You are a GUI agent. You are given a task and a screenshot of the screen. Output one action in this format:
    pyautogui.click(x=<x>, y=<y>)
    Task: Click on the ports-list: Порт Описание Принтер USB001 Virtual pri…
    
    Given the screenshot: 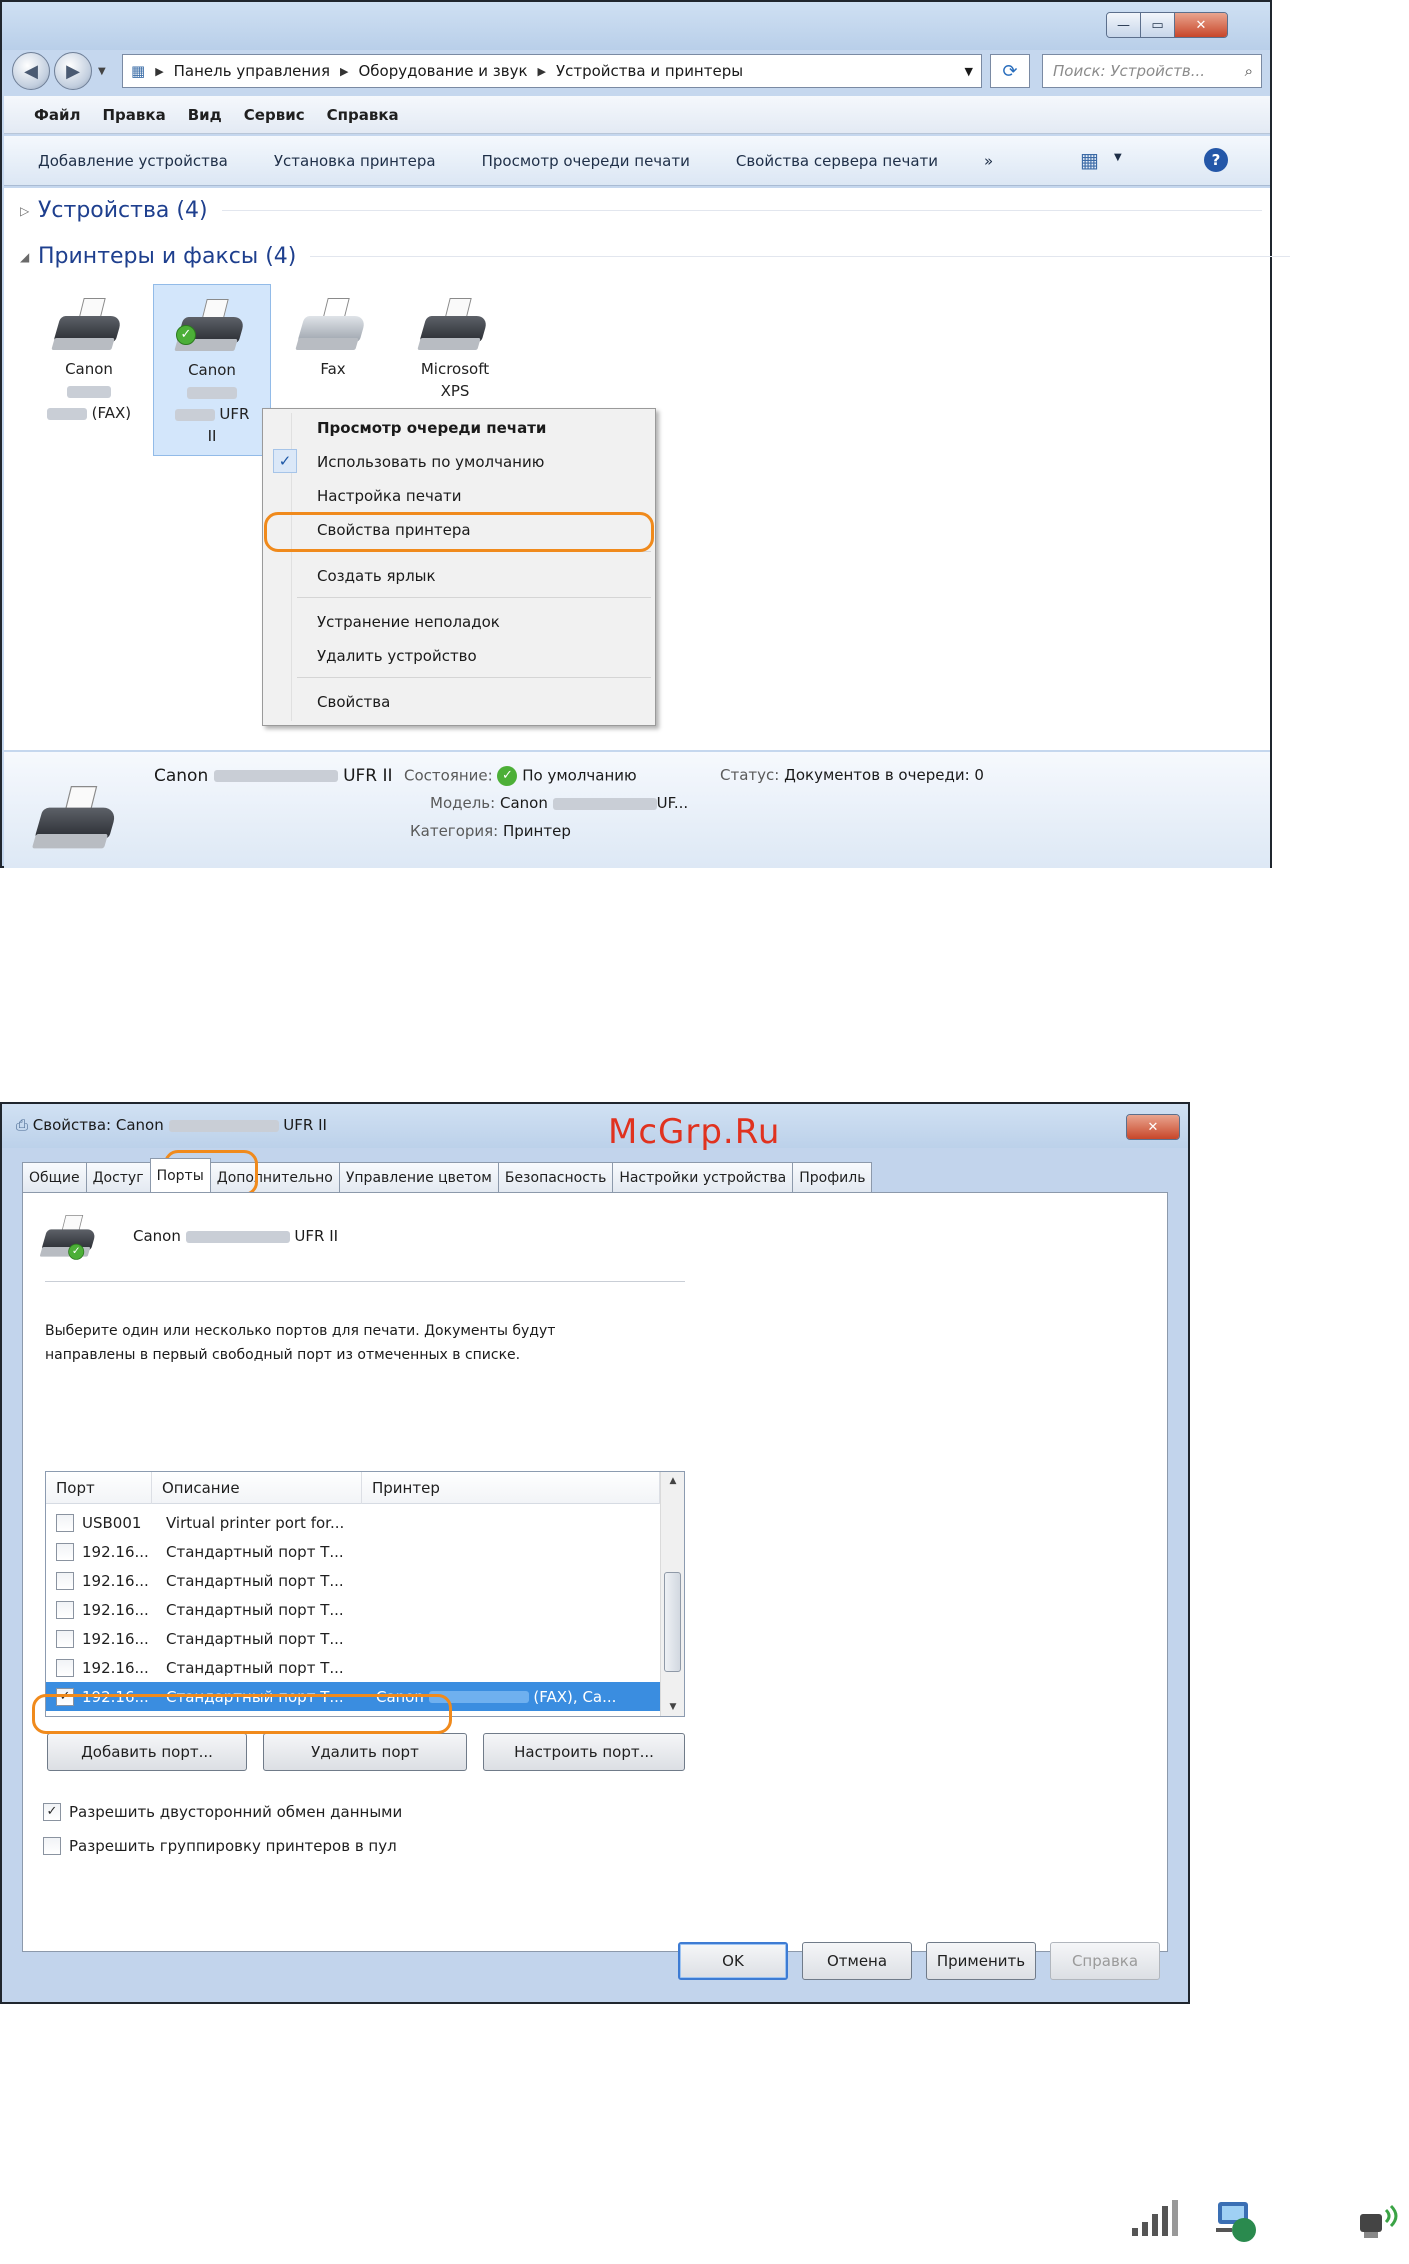 What is the action you would take?
    pyautogui.click(x=365, y=1594)
    